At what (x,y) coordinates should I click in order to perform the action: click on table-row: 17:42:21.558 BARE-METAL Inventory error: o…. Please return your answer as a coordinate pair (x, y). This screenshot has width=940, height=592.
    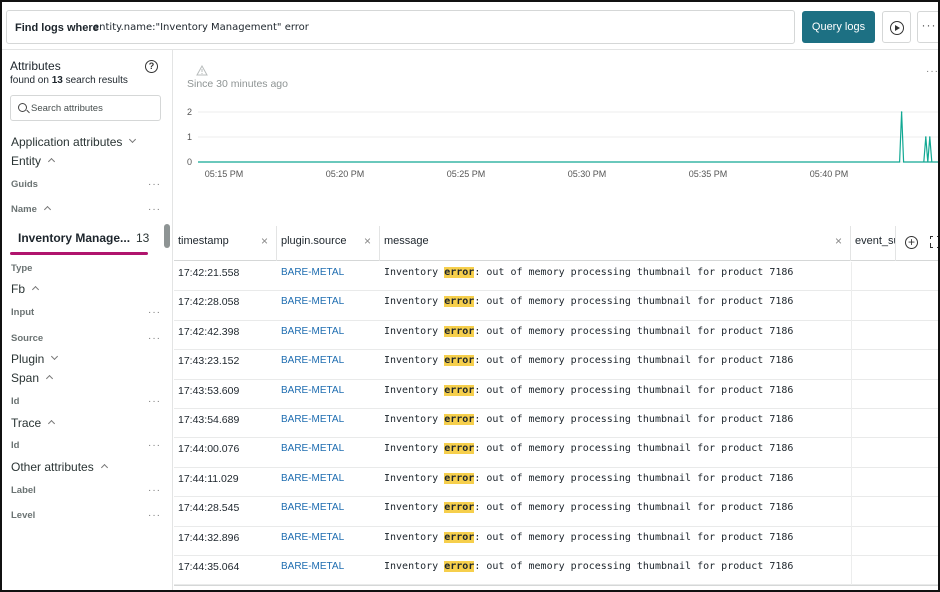
    Looking at the image, I should click on (556, 277).